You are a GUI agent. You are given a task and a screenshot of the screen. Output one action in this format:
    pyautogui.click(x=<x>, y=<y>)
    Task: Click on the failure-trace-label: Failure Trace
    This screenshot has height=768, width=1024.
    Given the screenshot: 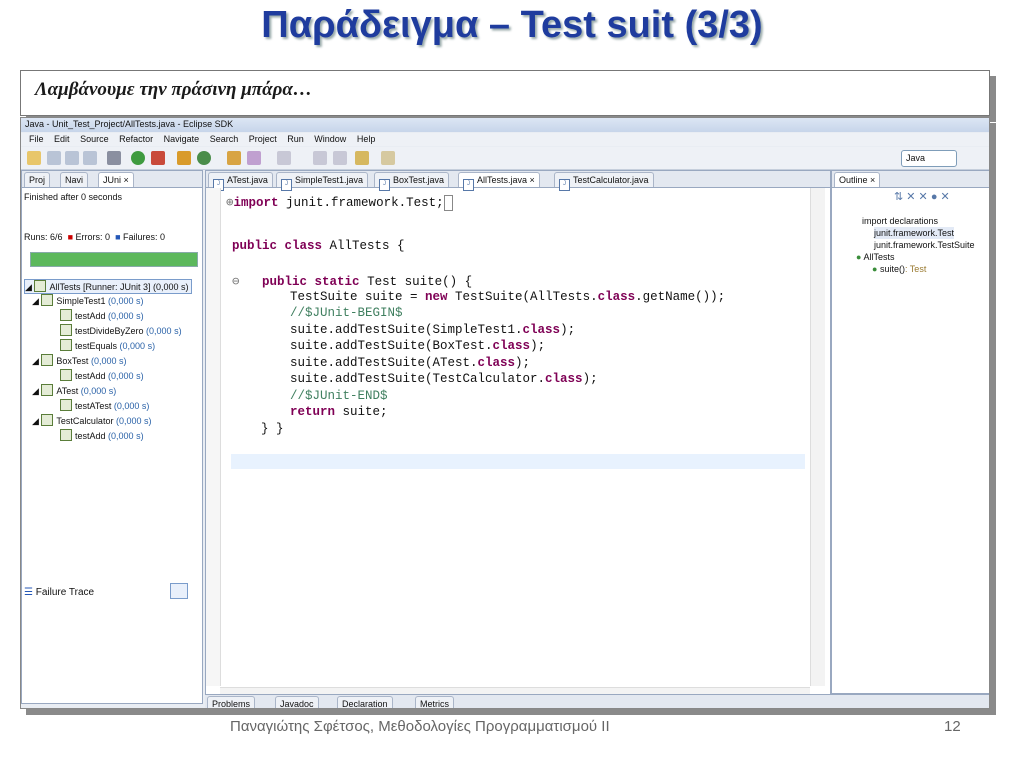 What is the action you would take?
    pyautogui.click(x=65, y=592)
    